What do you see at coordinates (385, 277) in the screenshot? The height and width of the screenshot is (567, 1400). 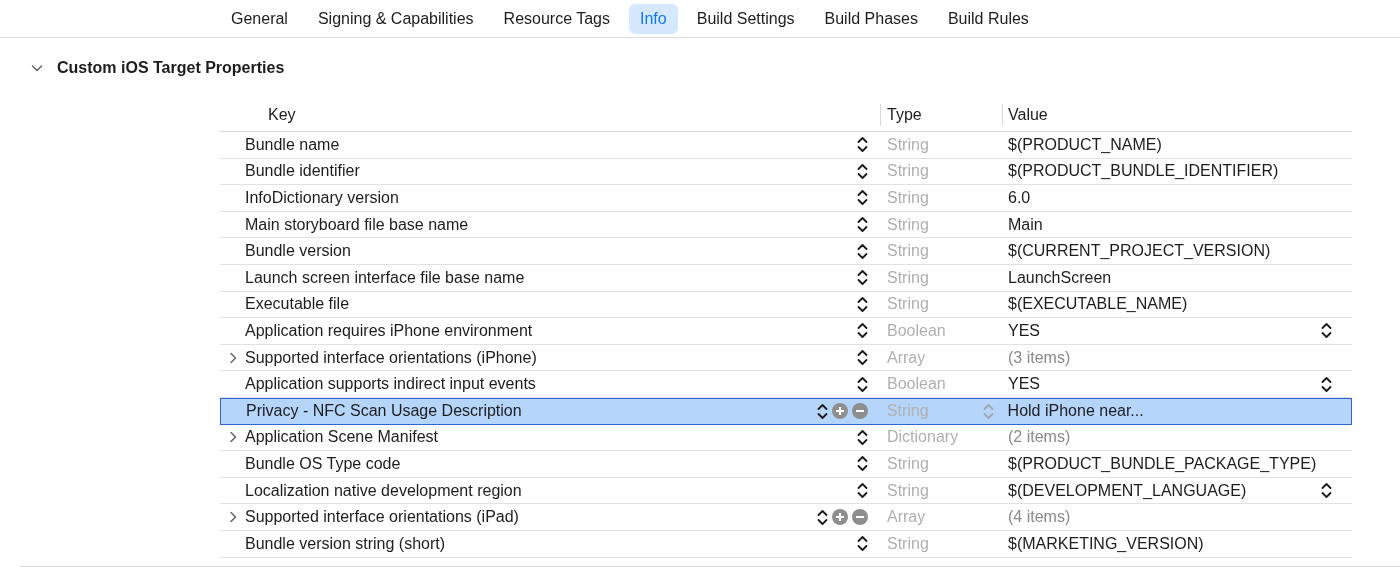 I see `key-text: Launch screen interface file base name` at bounding box center [385, 277].